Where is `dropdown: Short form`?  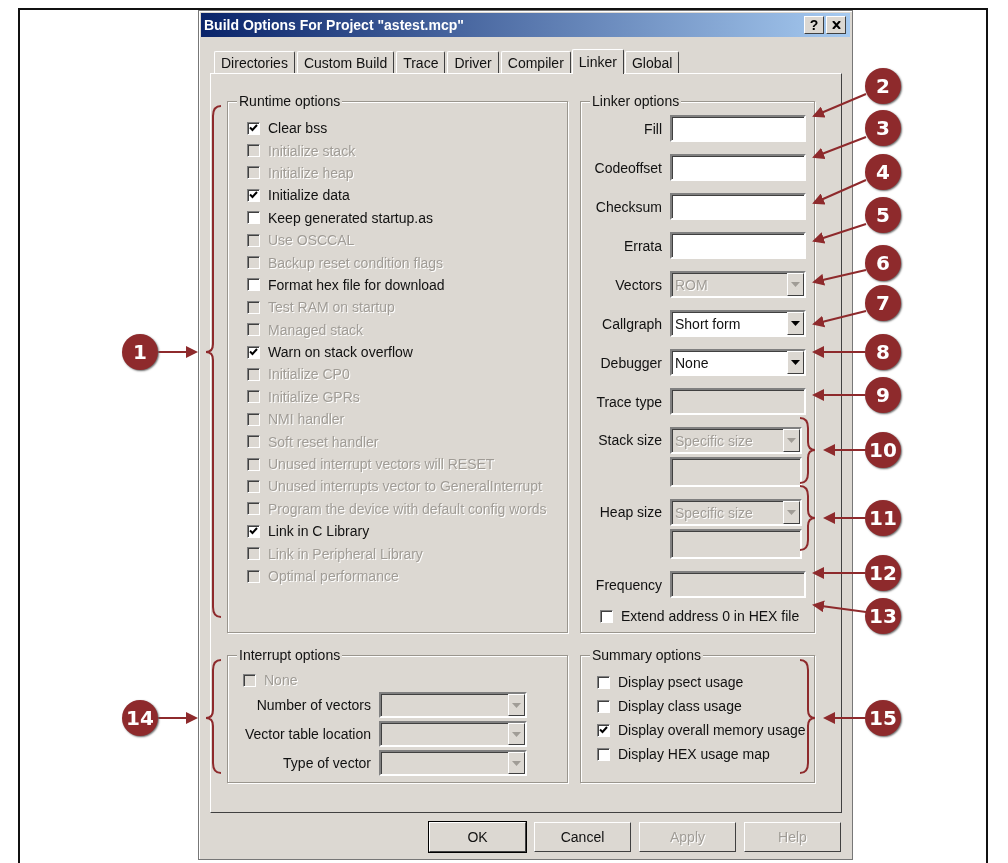
dropdown: Short form is located at coordinates (738, 323).